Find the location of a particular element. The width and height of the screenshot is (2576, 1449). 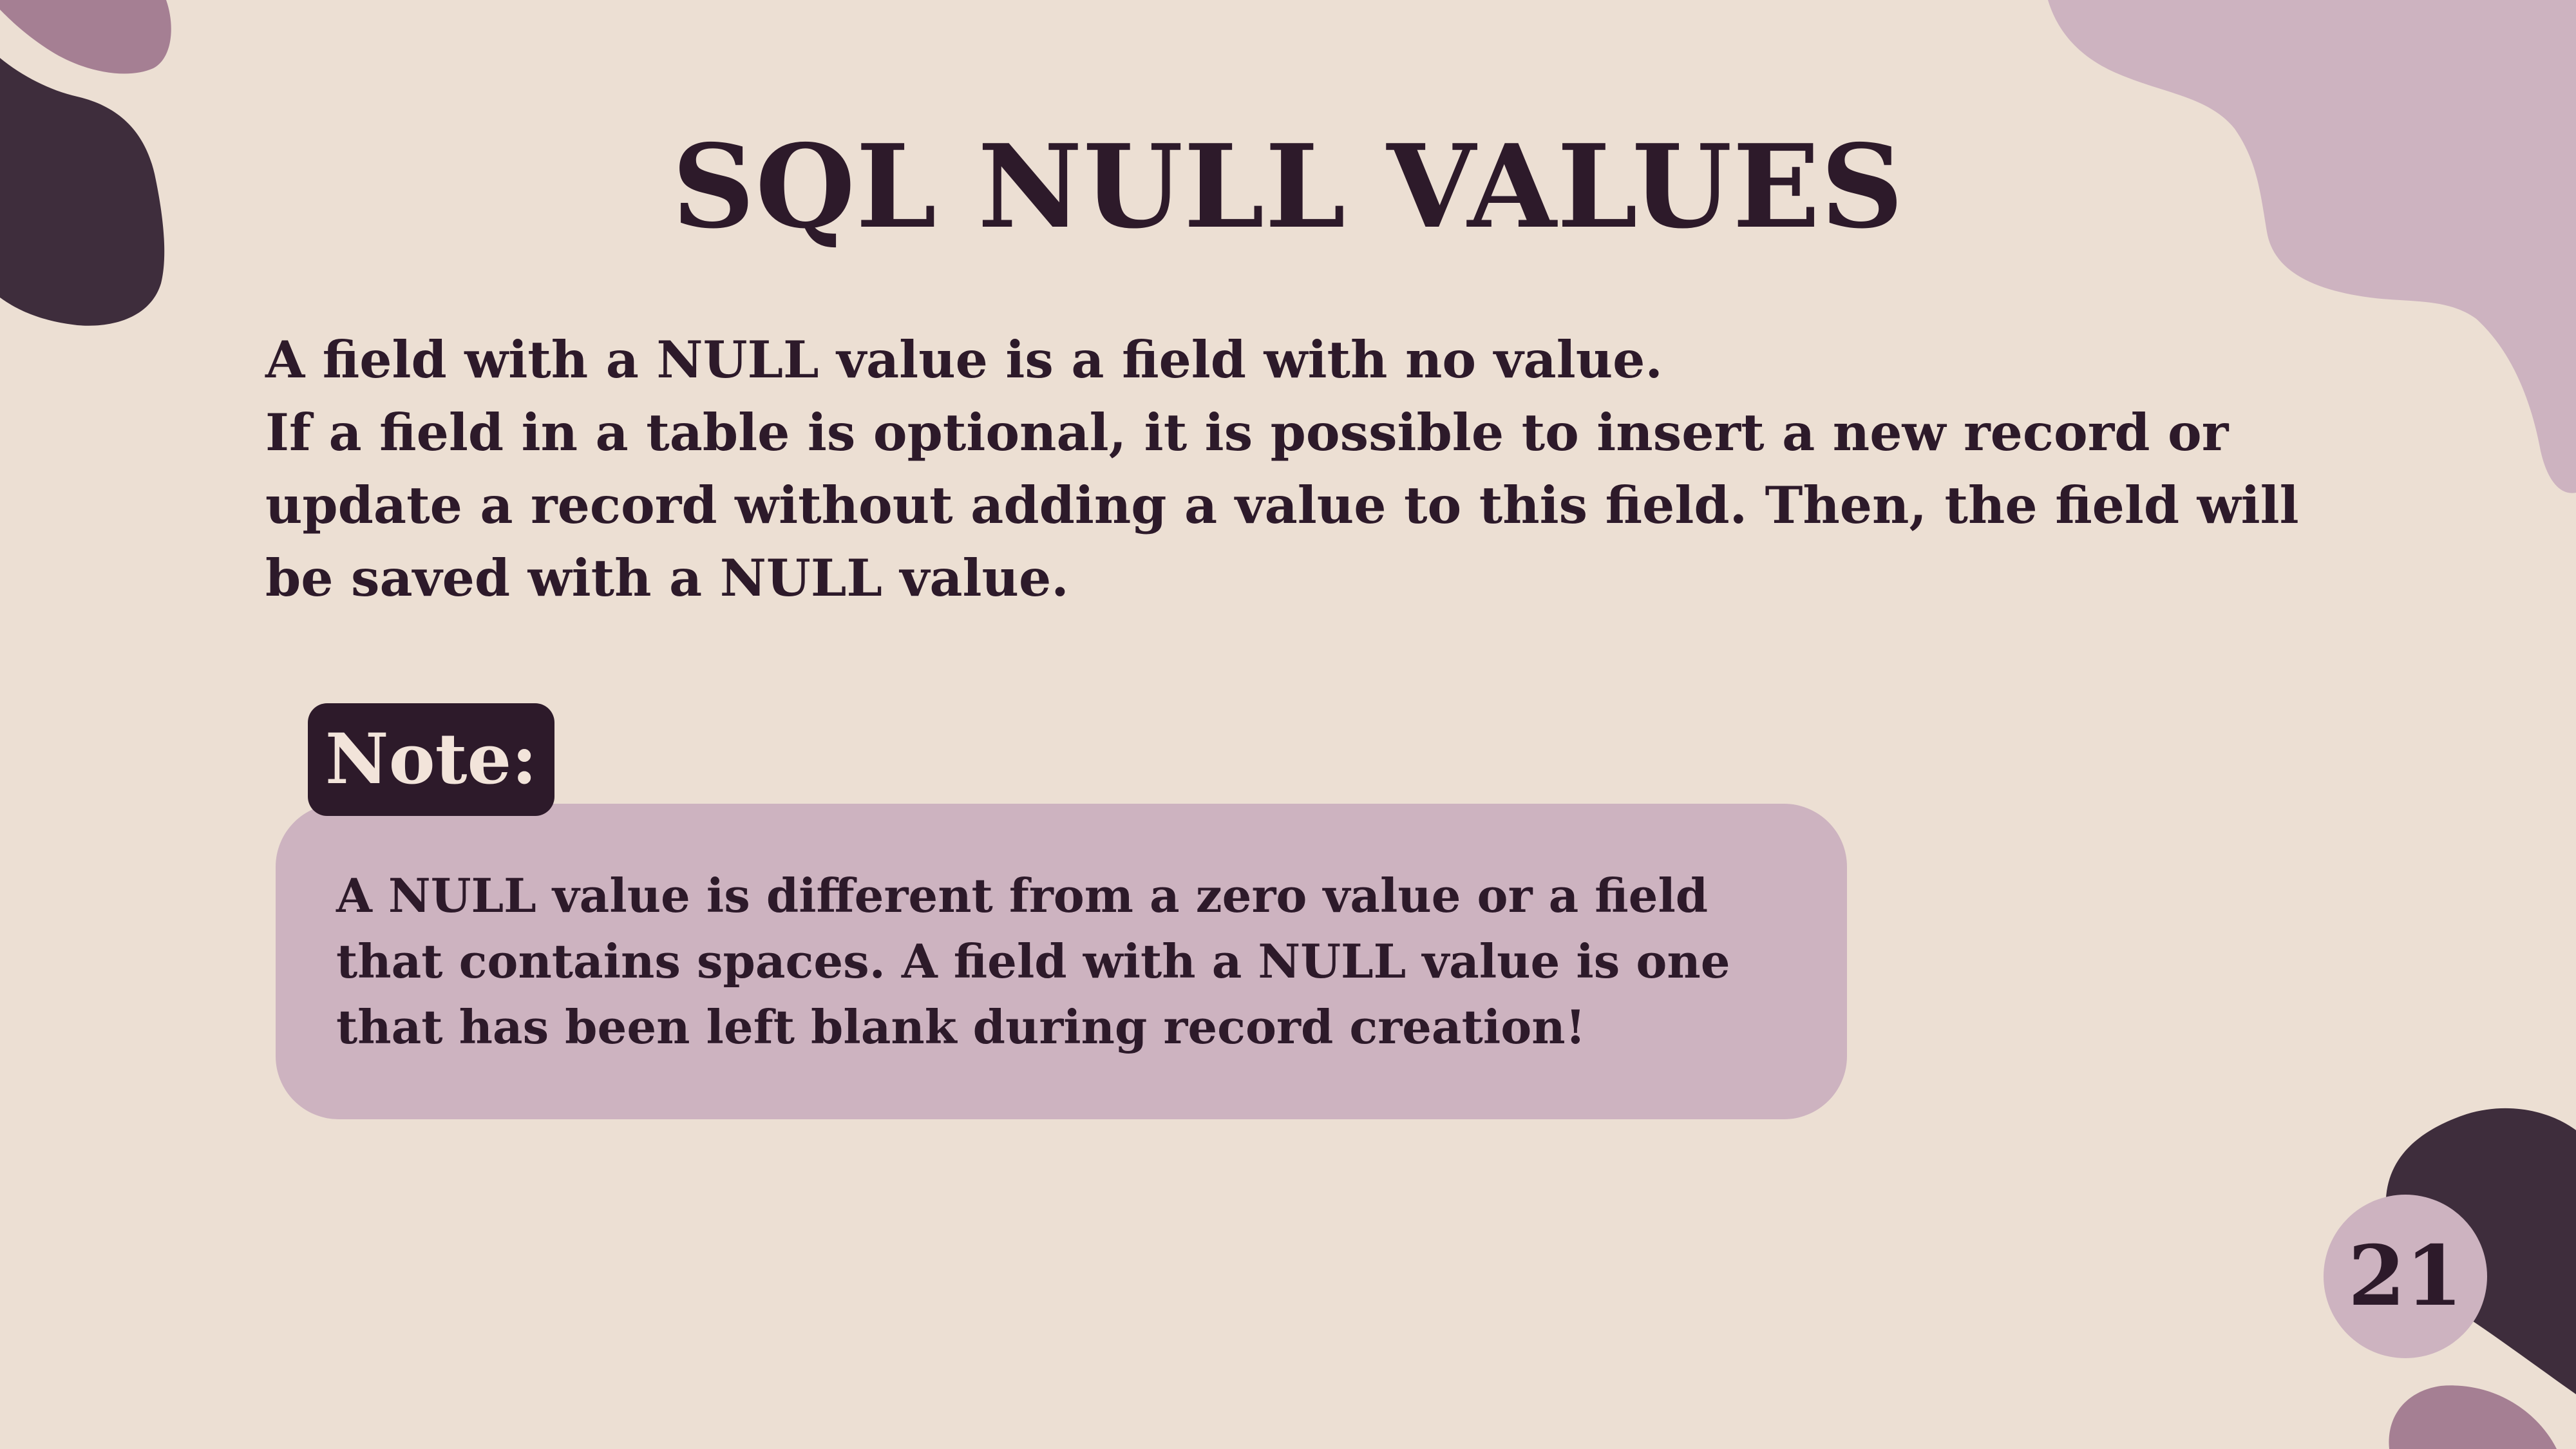

top-left-mauve-blob is located at coordinates (85, 37).